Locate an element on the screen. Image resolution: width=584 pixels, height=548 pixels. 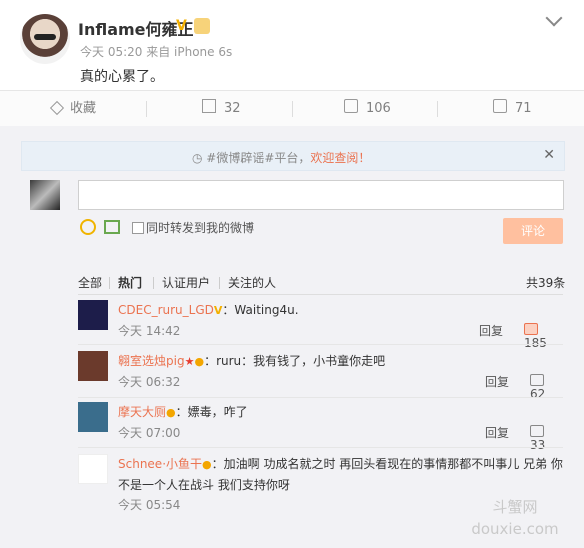
comment-body: ：Waiting4u. is located at coordinates (260, 310).